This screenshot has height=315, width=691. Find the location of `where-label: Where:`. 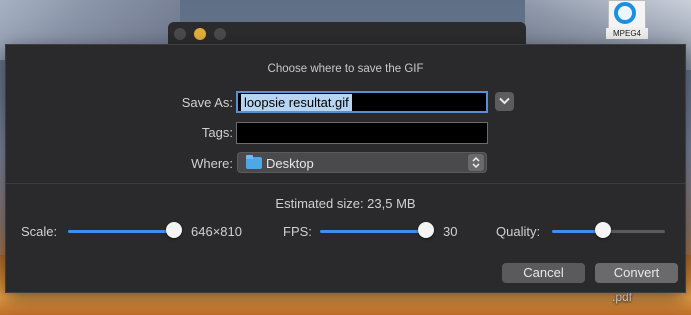

where-label: Where: is located at coordinates (212, 163).